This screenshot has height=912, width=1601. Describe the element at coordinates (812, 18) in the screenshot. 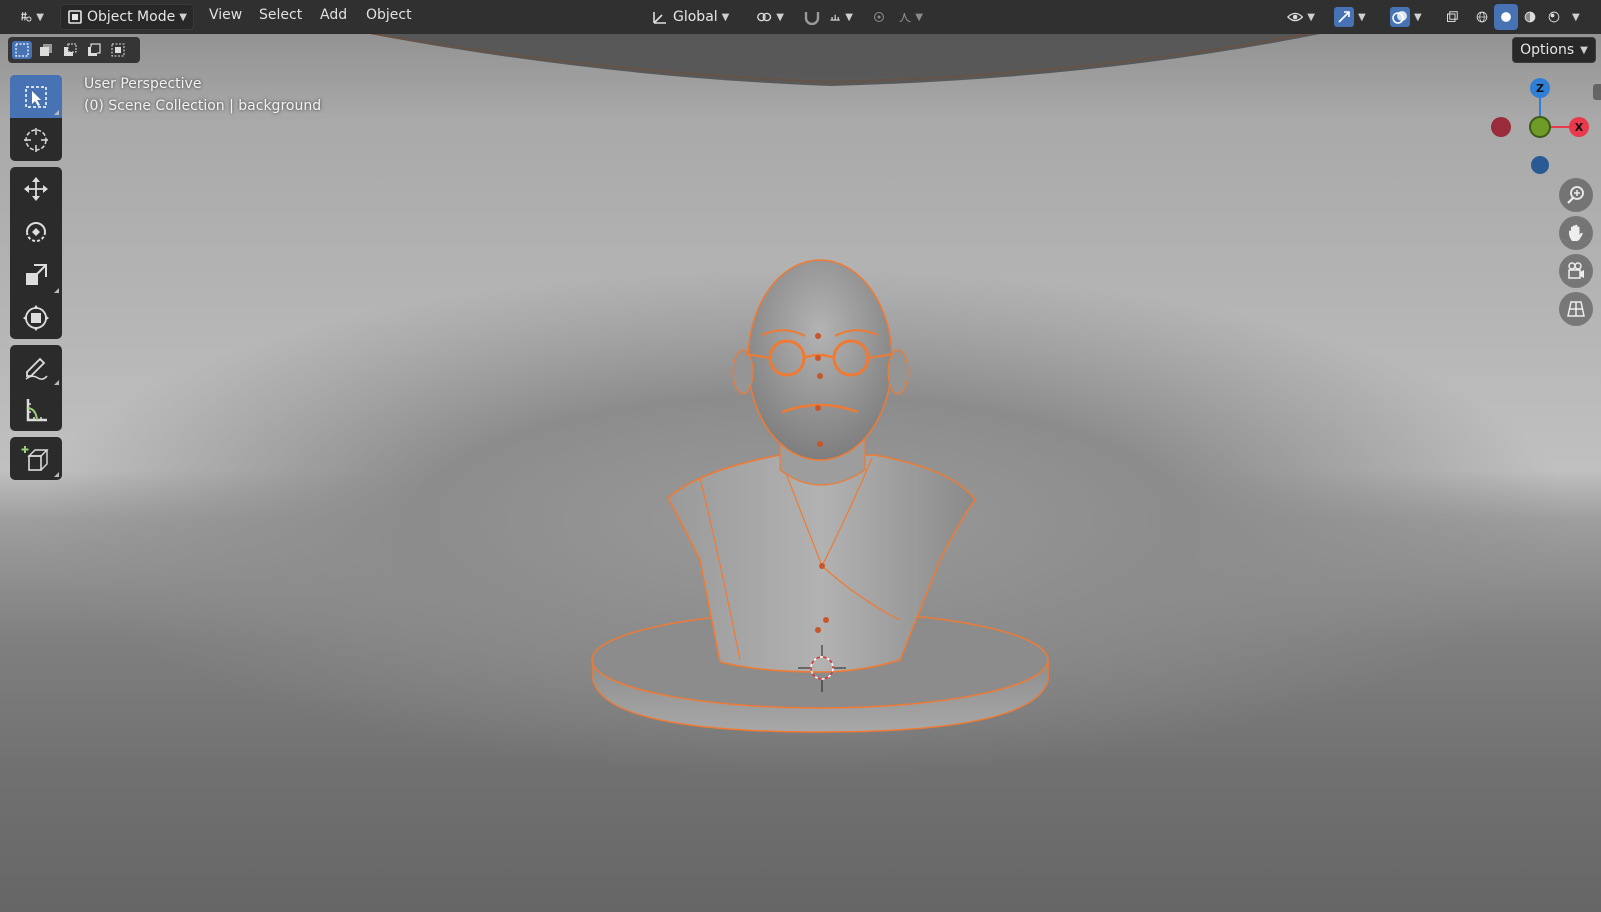

I see `magnet-icon` at that location.